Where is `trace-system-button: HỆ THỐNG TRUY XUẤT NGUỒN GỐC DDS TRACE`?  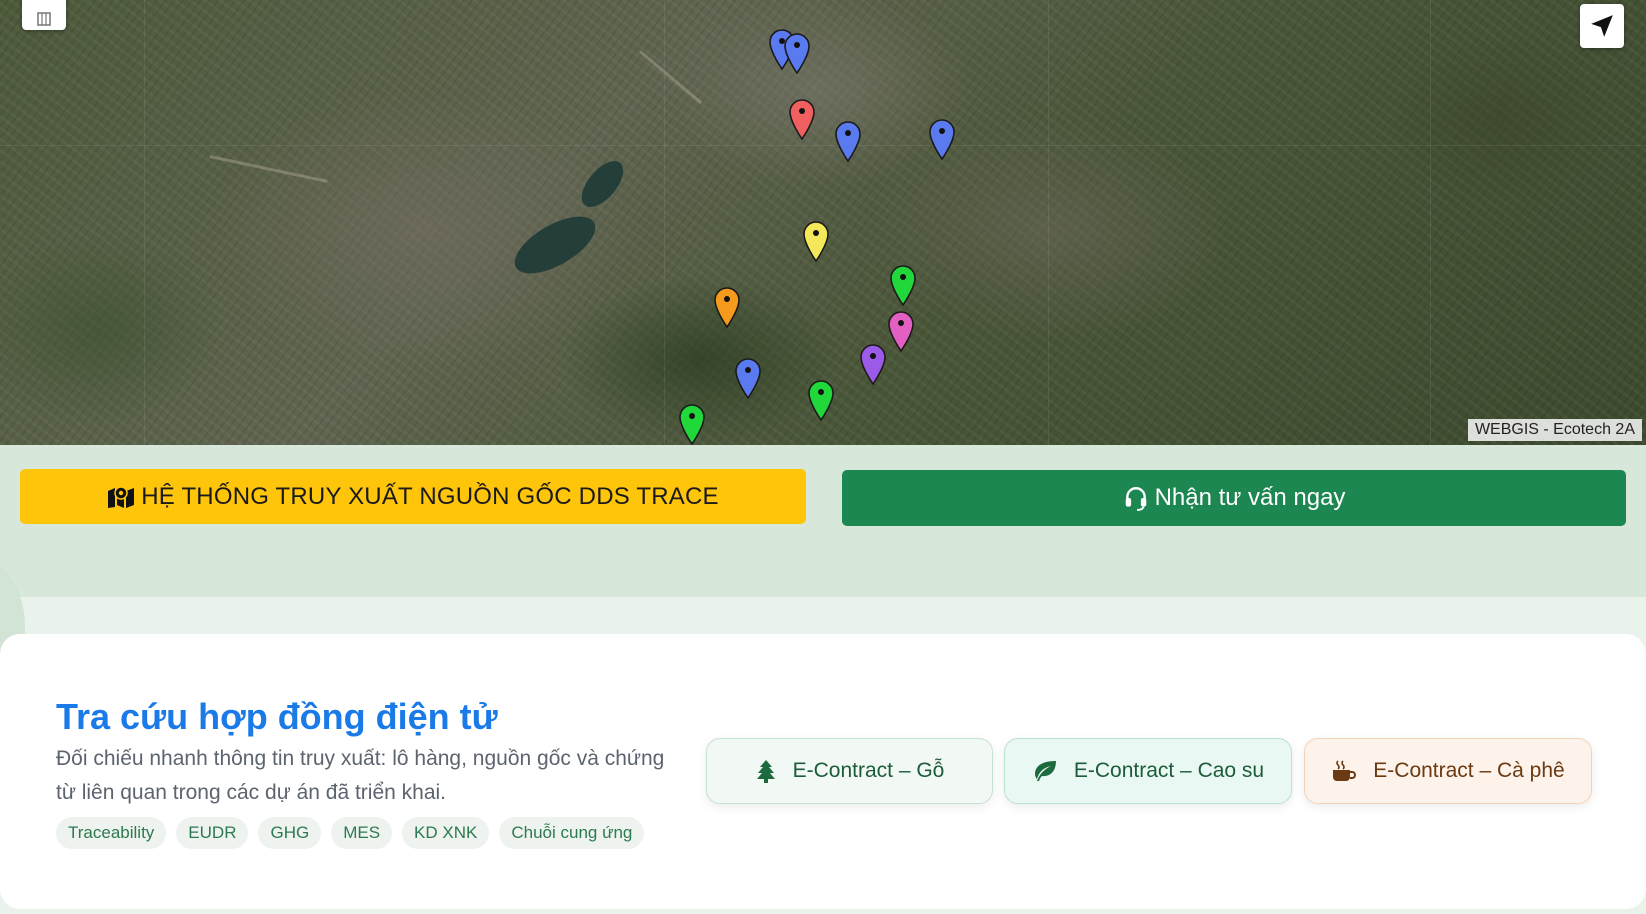
trace-system-button: HỆ THỐNG TRUY XUẤT NGUỒN GỐC DDS TRACE is located at coordinates (413, 496).